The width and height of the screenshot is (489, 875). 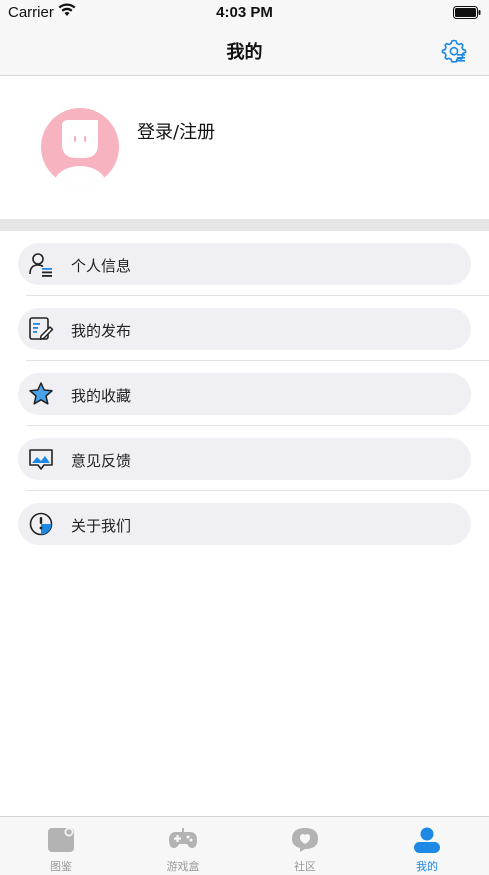 I want to click on tab-game-box: 游戏盒, so click(x=183, y=846).